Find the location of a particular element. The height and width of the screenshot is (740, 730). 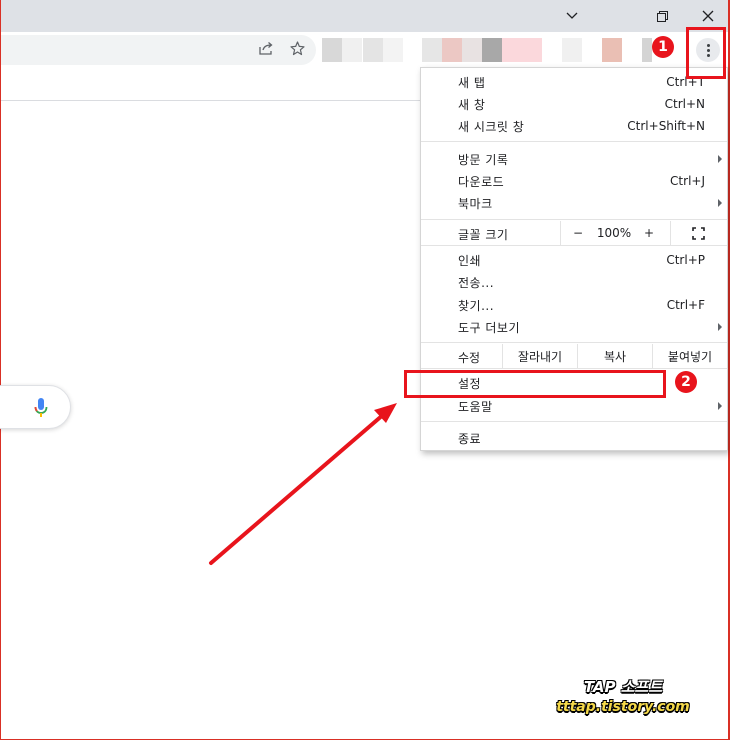

watermark-url: tttap.tistory.com is located at coordinates (623, 707).